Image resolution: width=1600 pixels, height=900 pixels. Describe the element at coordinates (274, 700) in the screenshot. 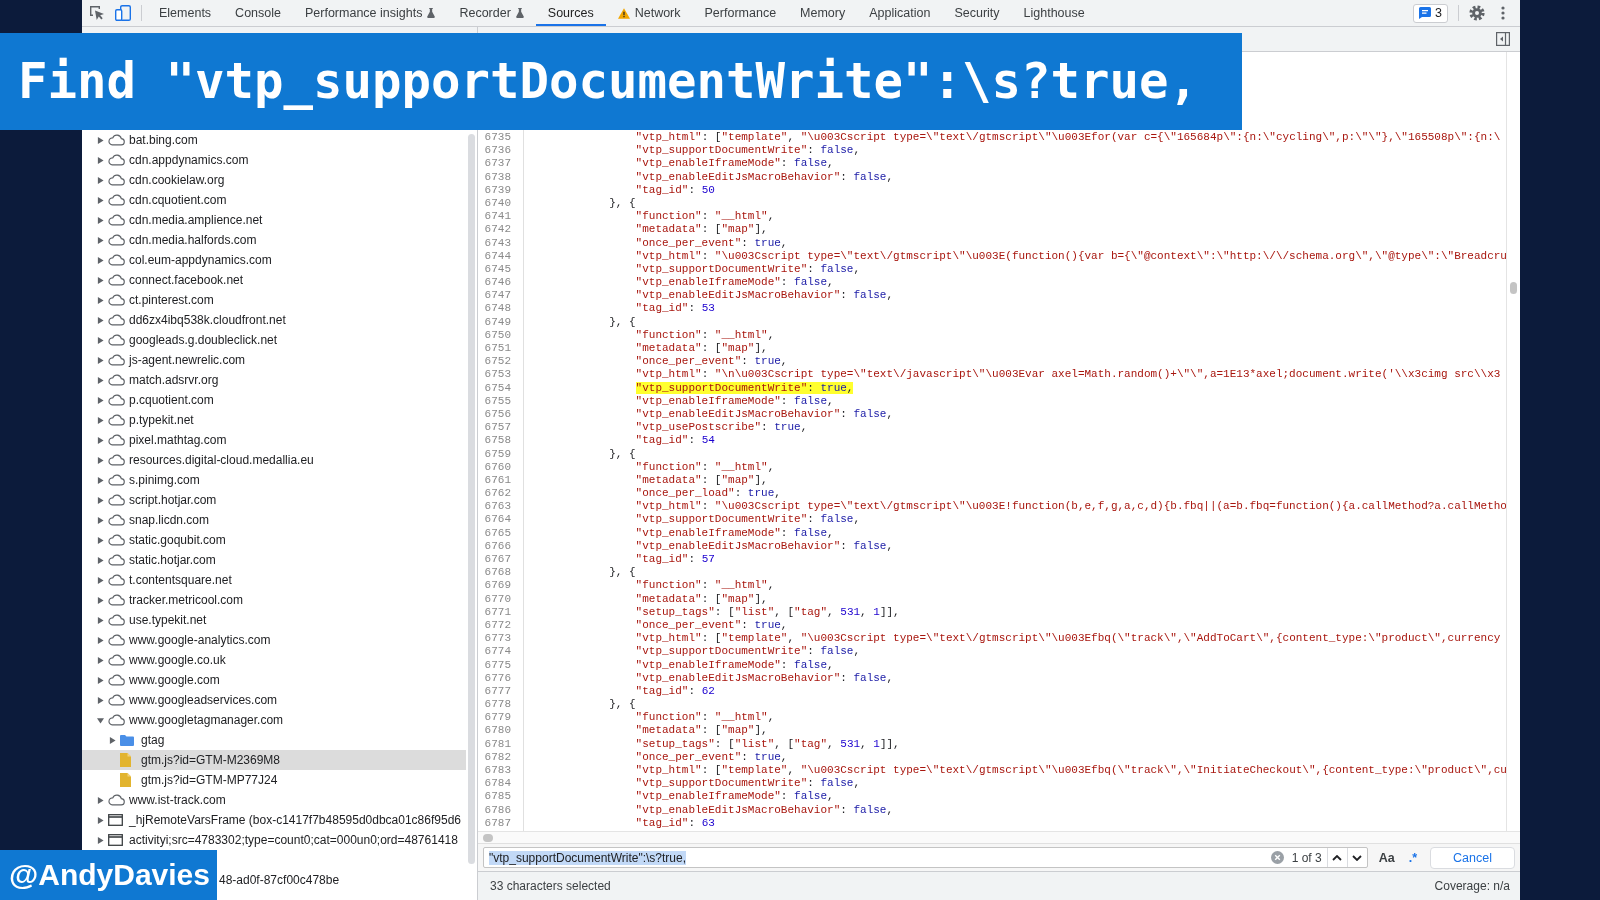

I see `tree-item: www.googleadservices.com` at that location.